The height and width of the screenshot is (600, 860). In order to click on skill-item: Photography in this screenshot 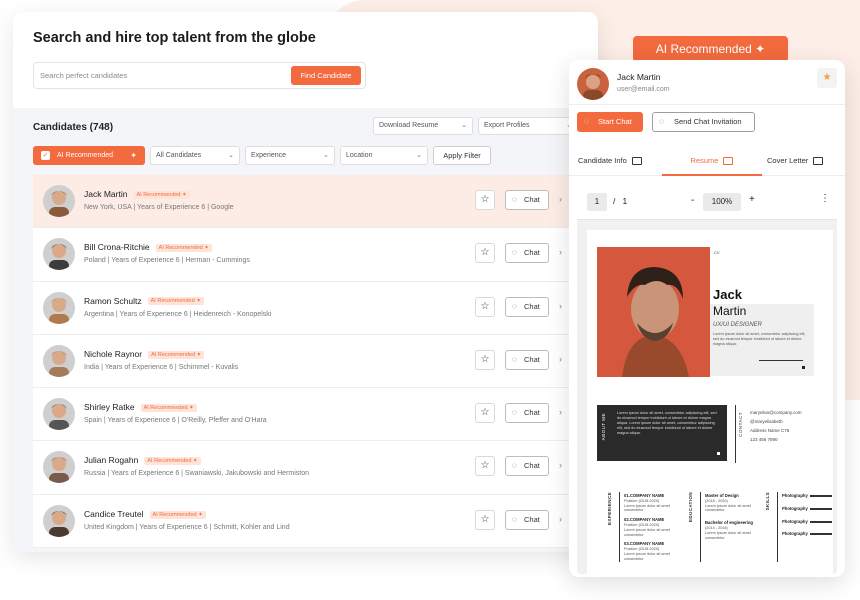, I will do `click(807, 534)`.